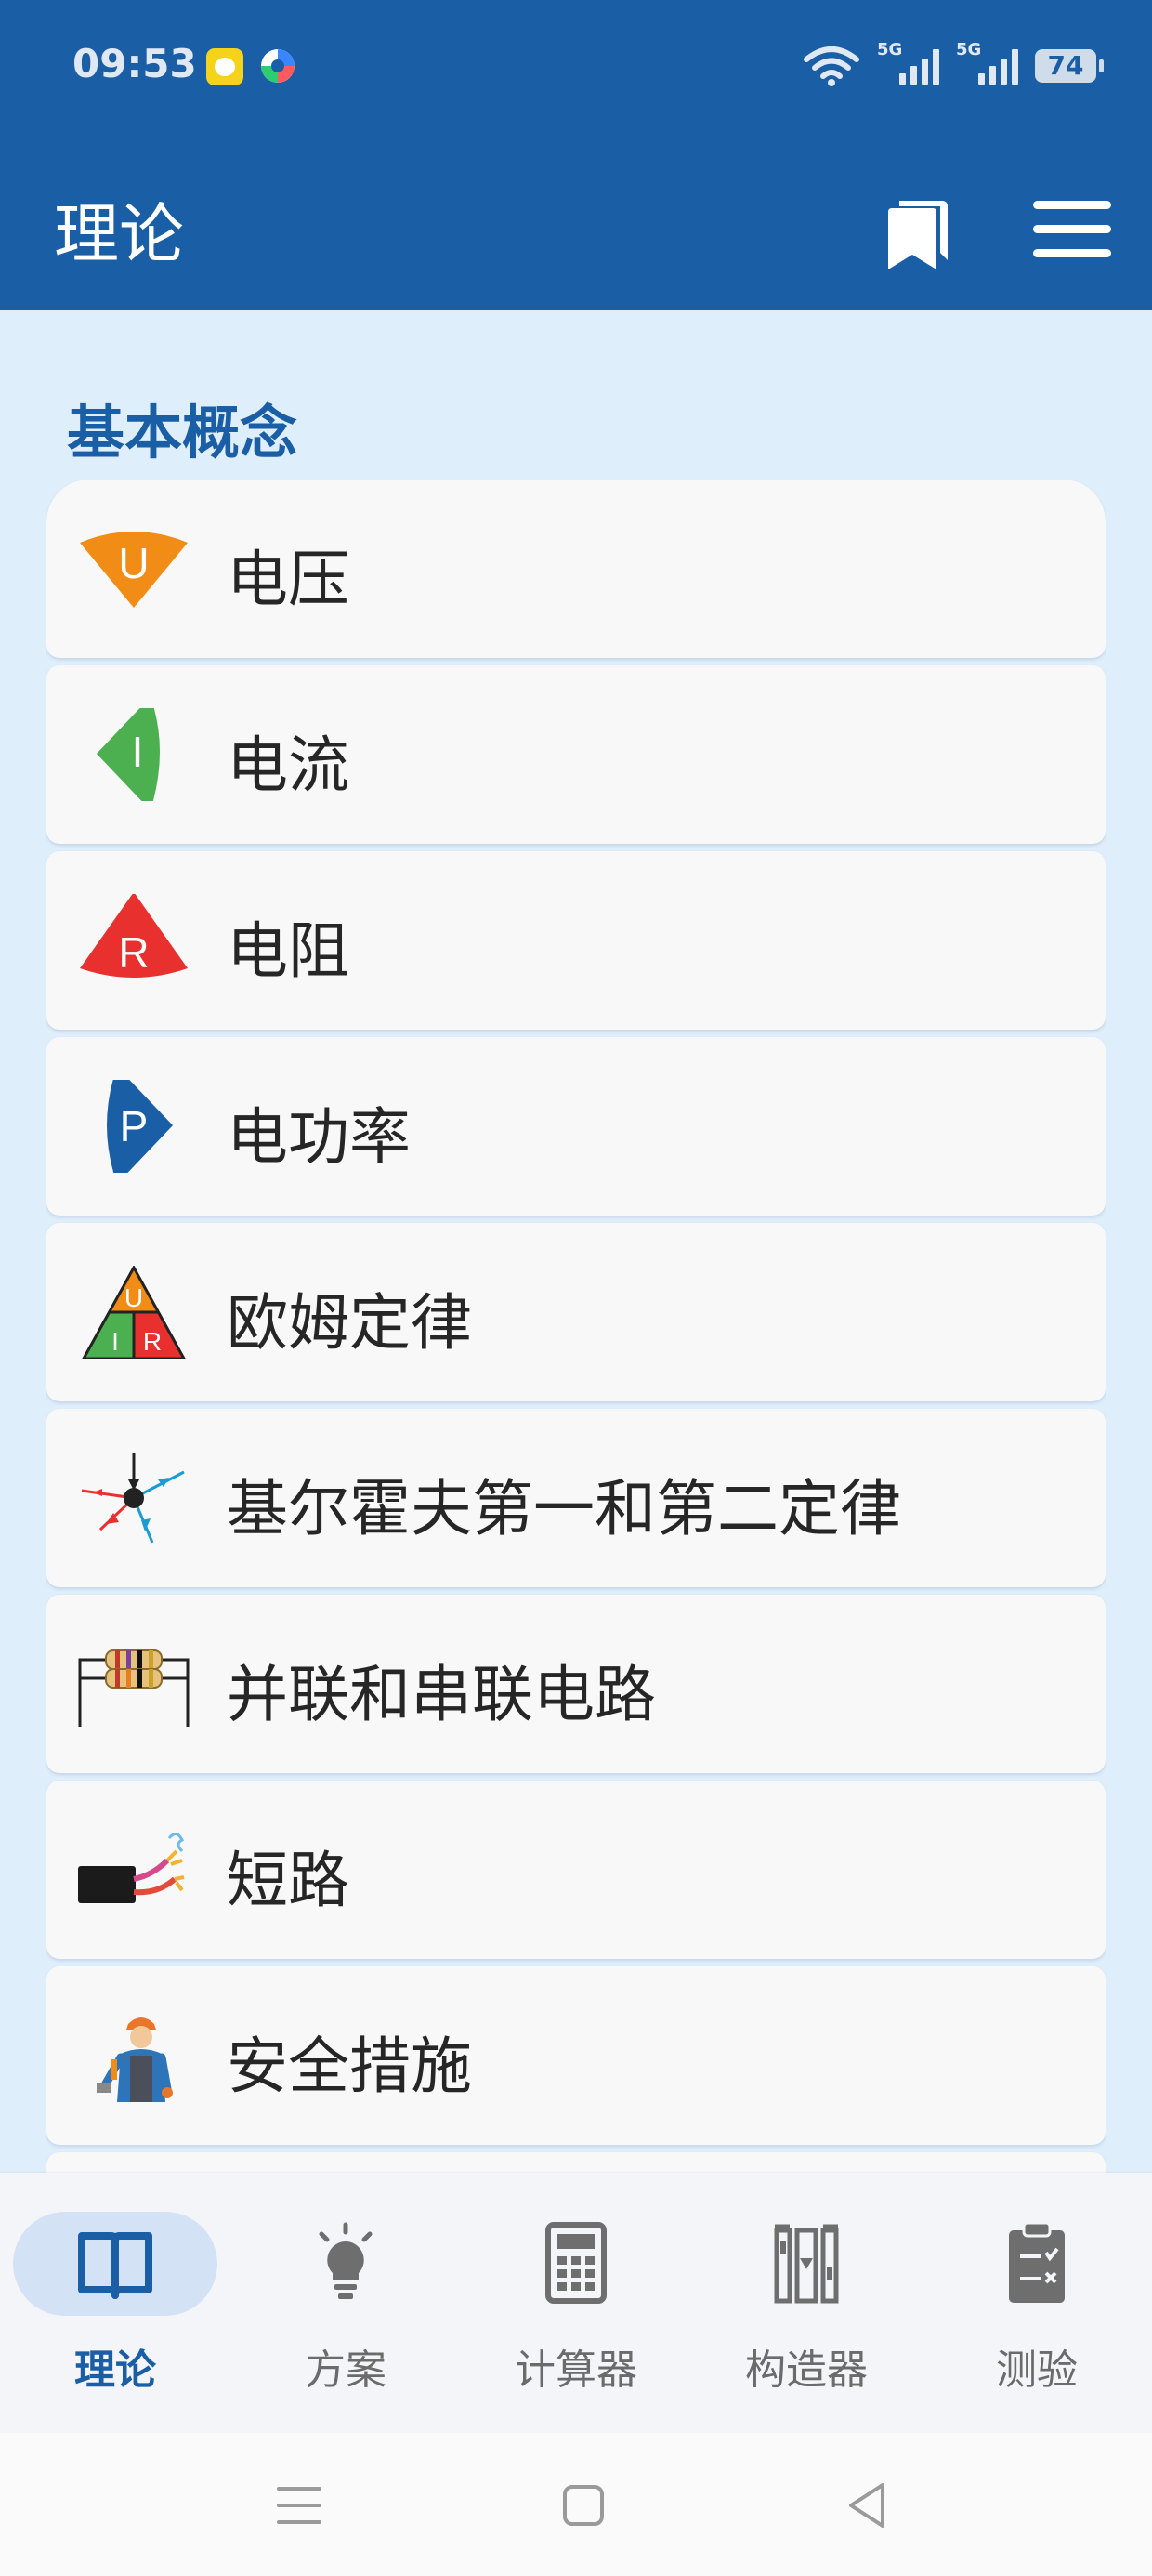 The height and width of the screenshot is (2576, 1152). I want to click on nav-label: 计算器, so click(576, 2370).